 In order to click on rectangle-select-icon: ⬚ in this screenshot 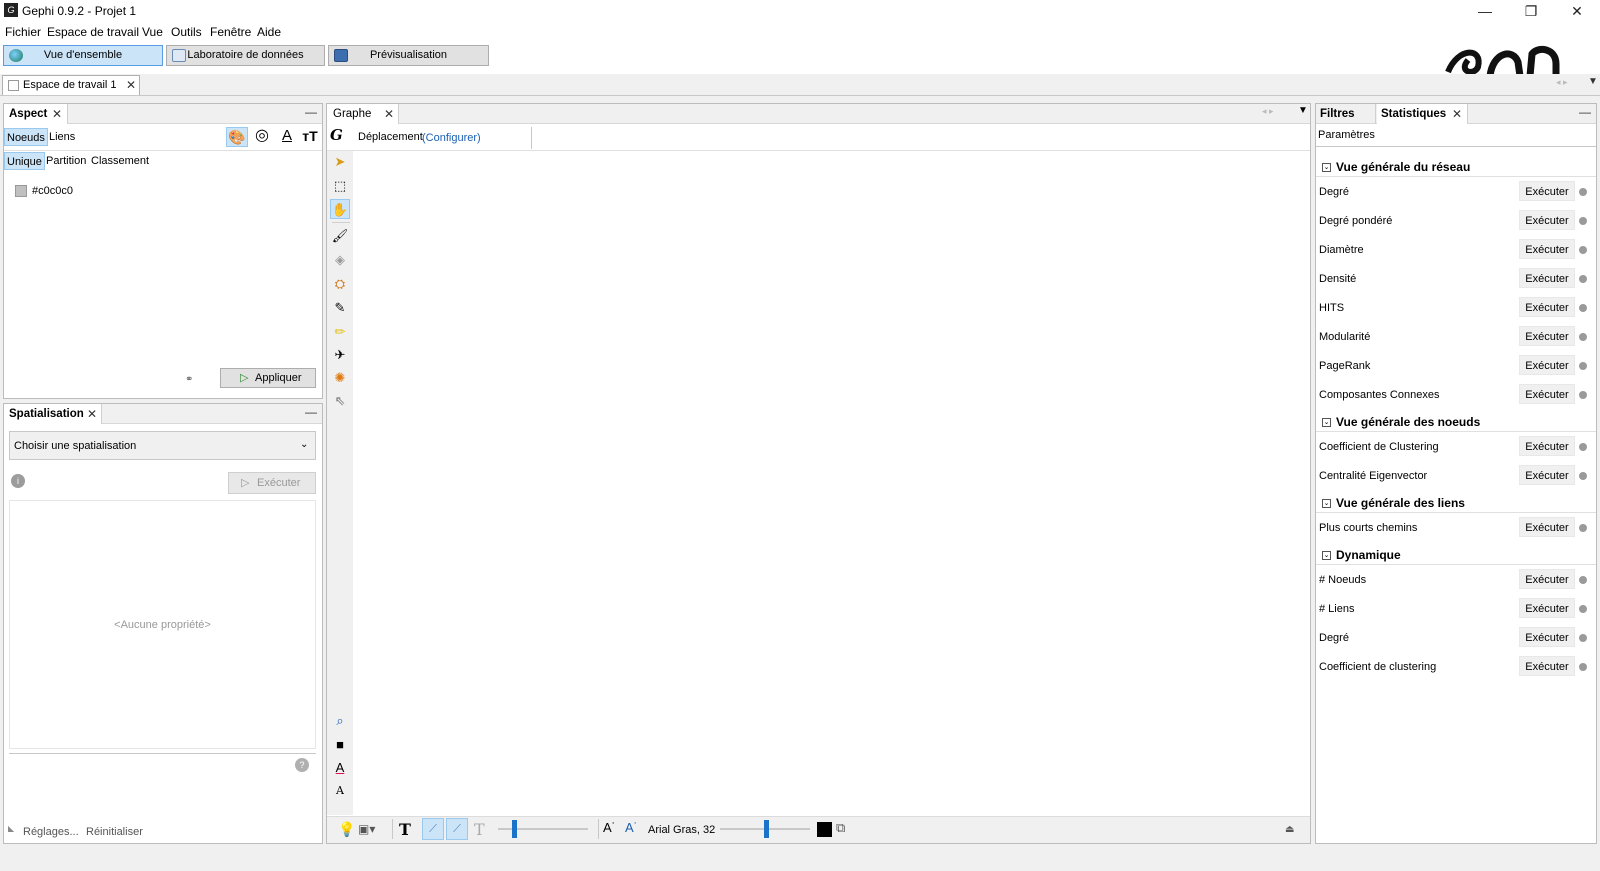, I will do `click(340, 186)`.